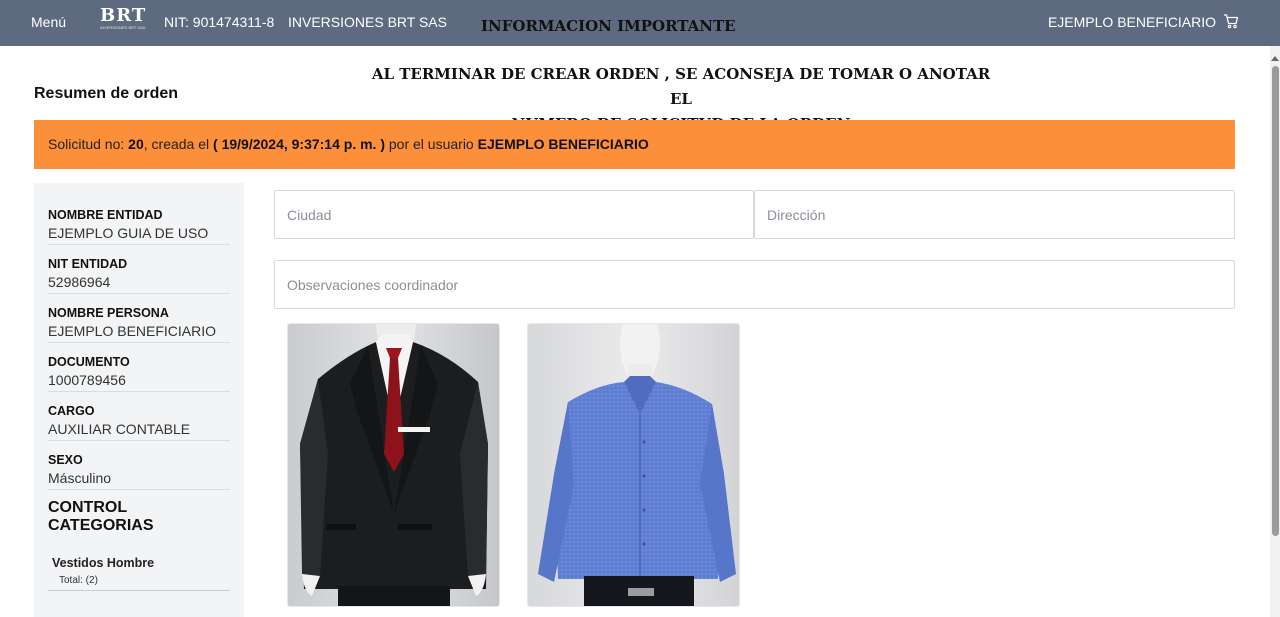 This screenshot has height=617, width=1280. What do you see at coordinates (139, 373) in the screenshot?
I see `document-field: DOCUMENTO 1000789456` at bounding box center [139, 373].